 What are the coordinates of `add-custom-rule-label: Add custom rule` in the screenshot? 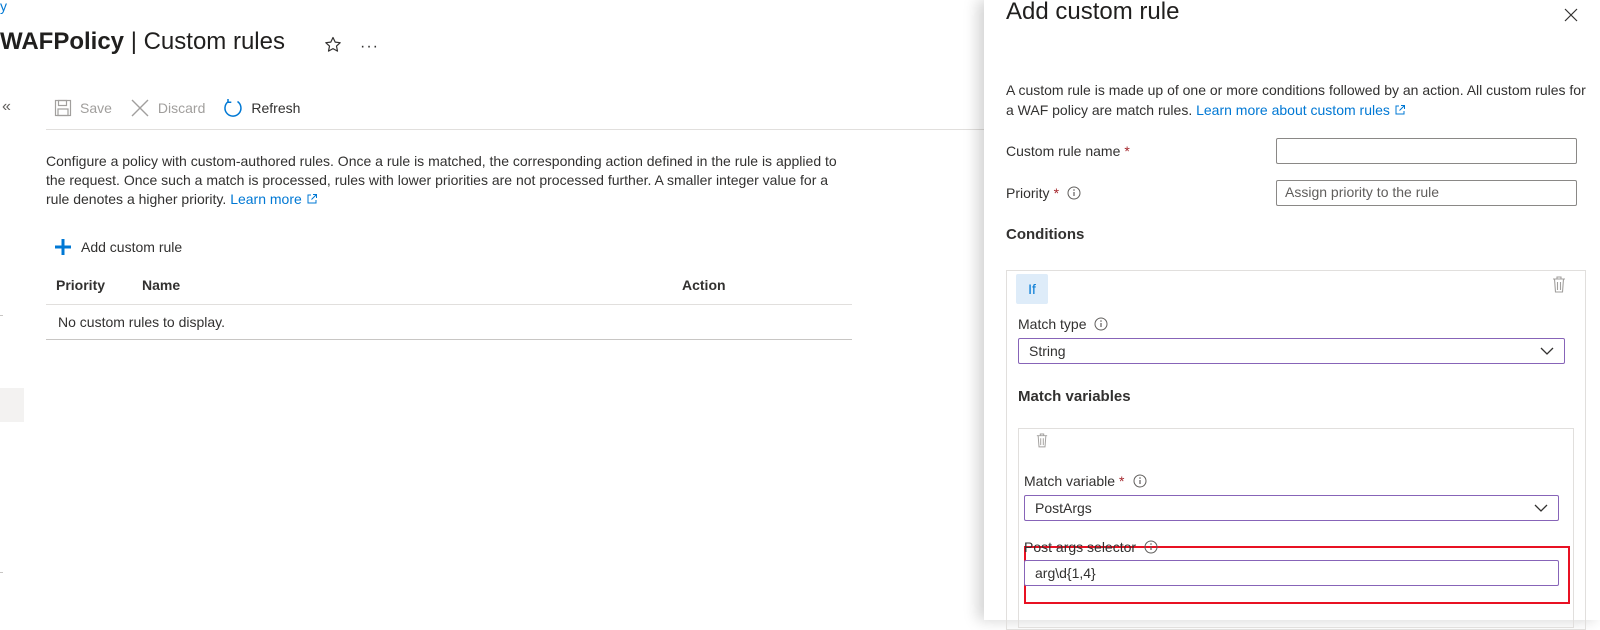 It's located at (132, 247).